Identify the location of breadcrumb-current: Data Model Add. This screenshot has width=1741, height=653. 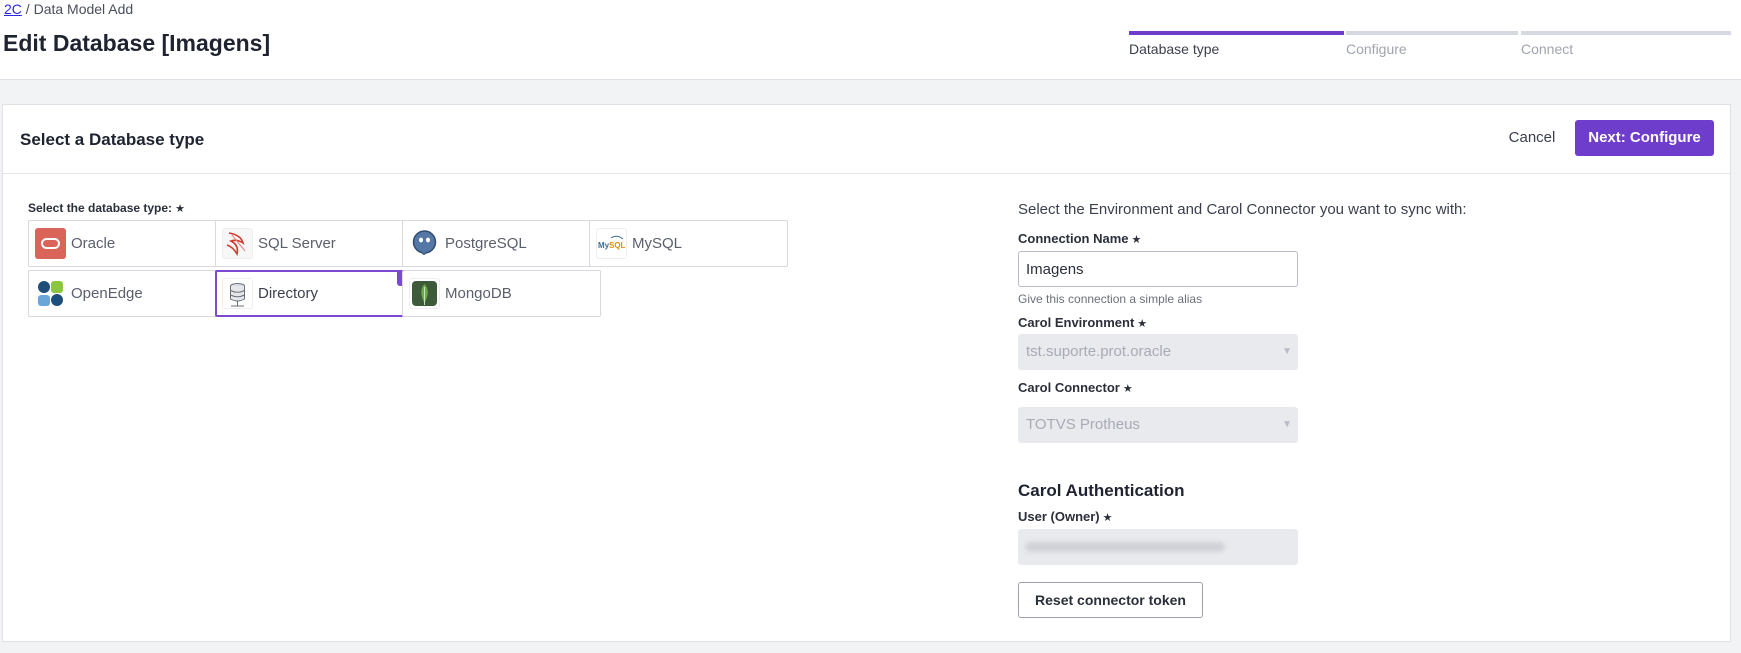
(83, 9).